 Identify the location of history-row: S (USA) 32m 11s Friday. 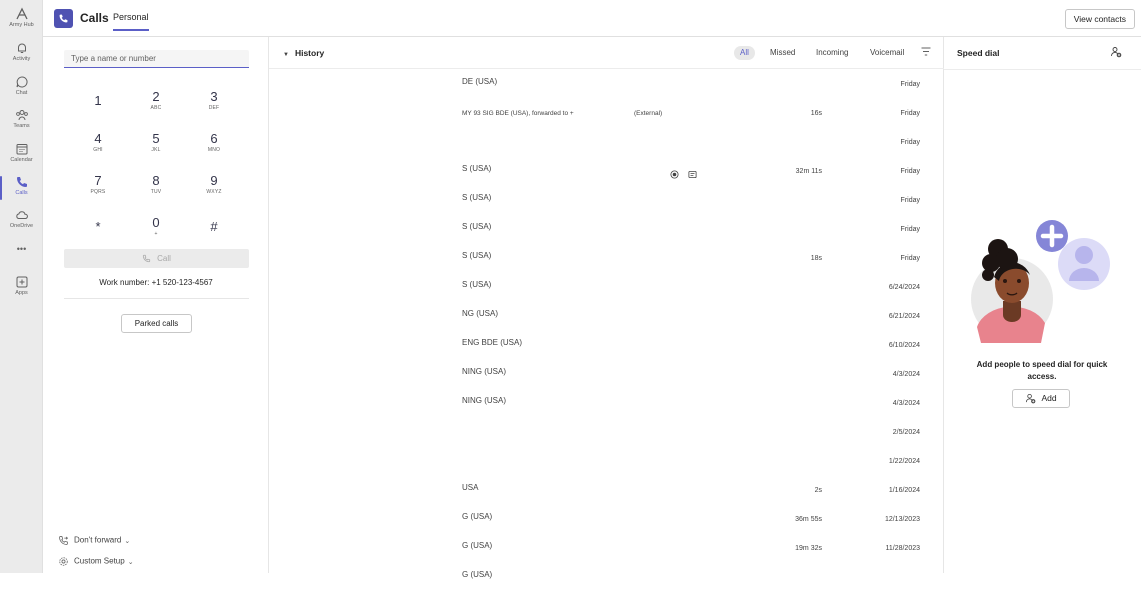
(606, 170).